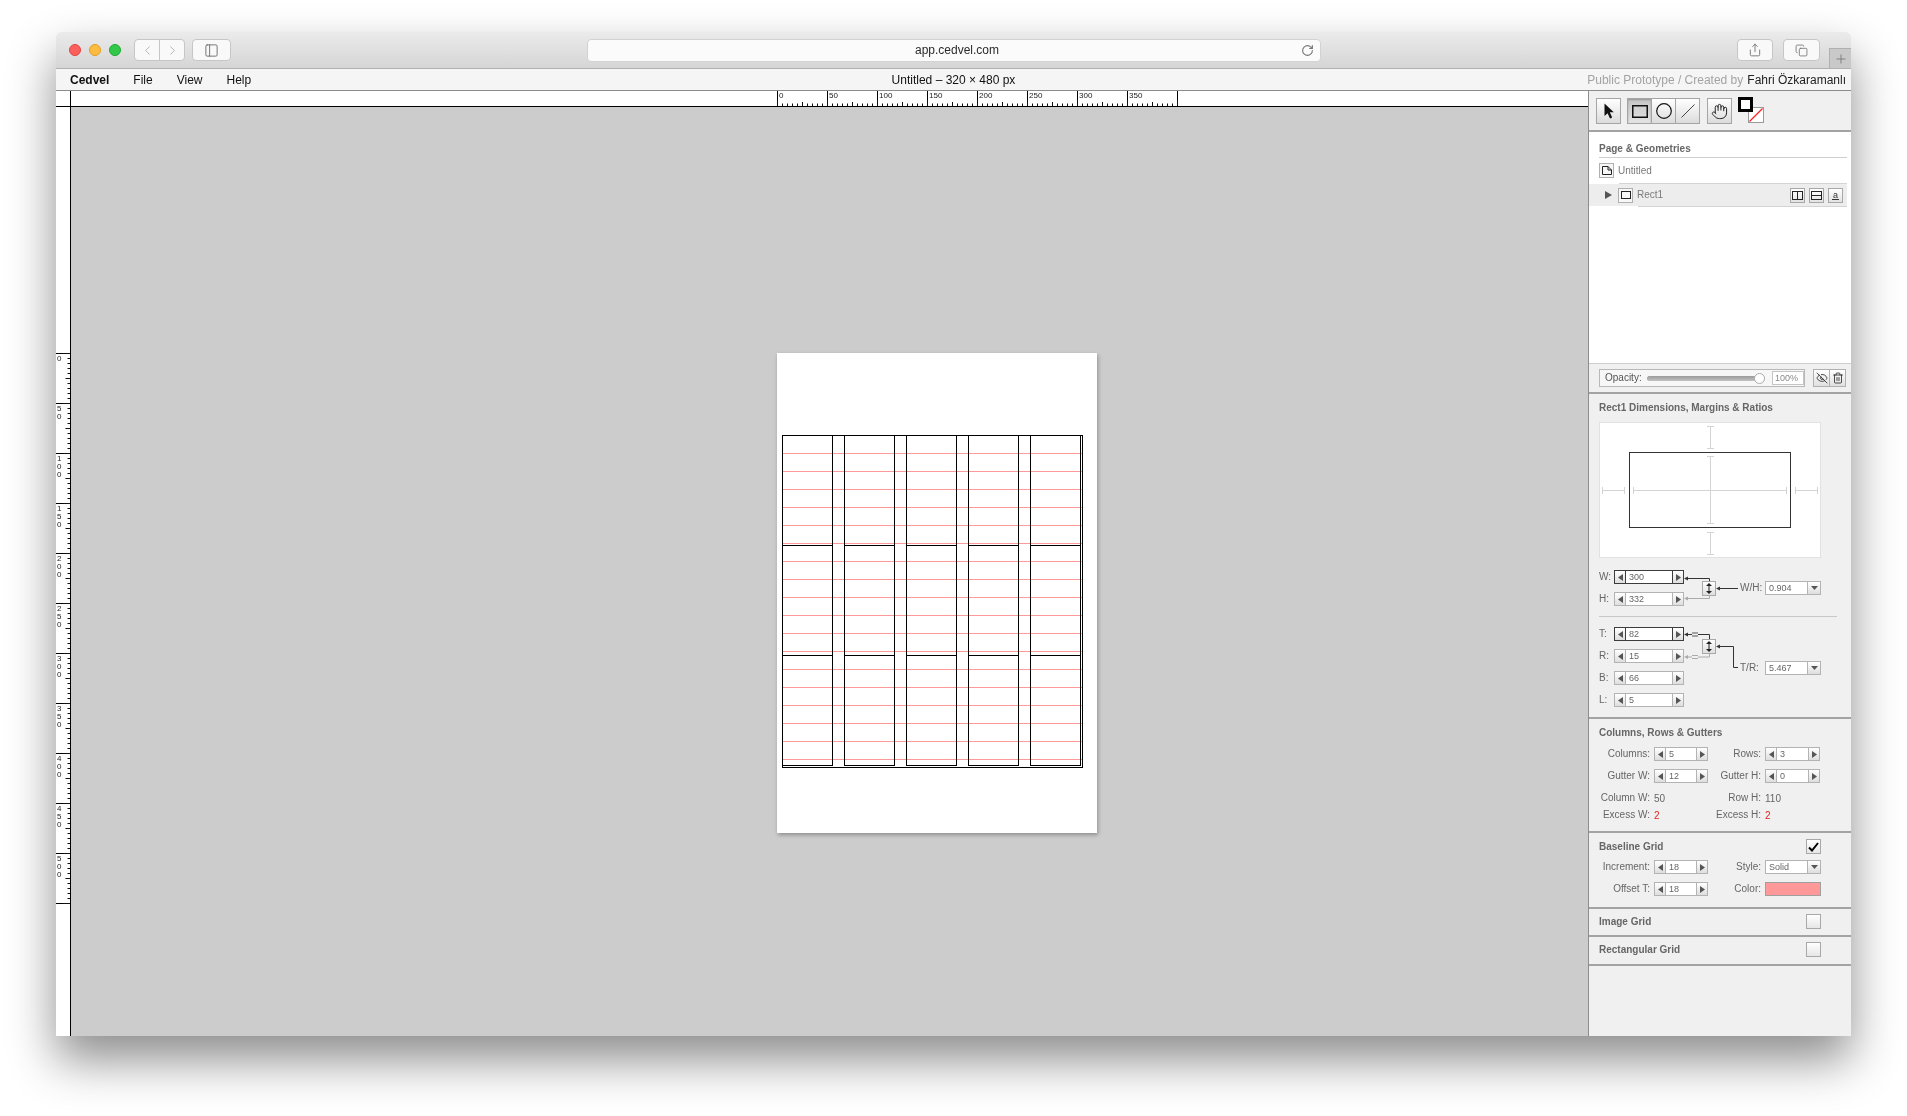 The image size is (1907, 1116). I want to click on section-heading: Rect1 Dimensions, Margins & Ratios, so click(1686, 408).